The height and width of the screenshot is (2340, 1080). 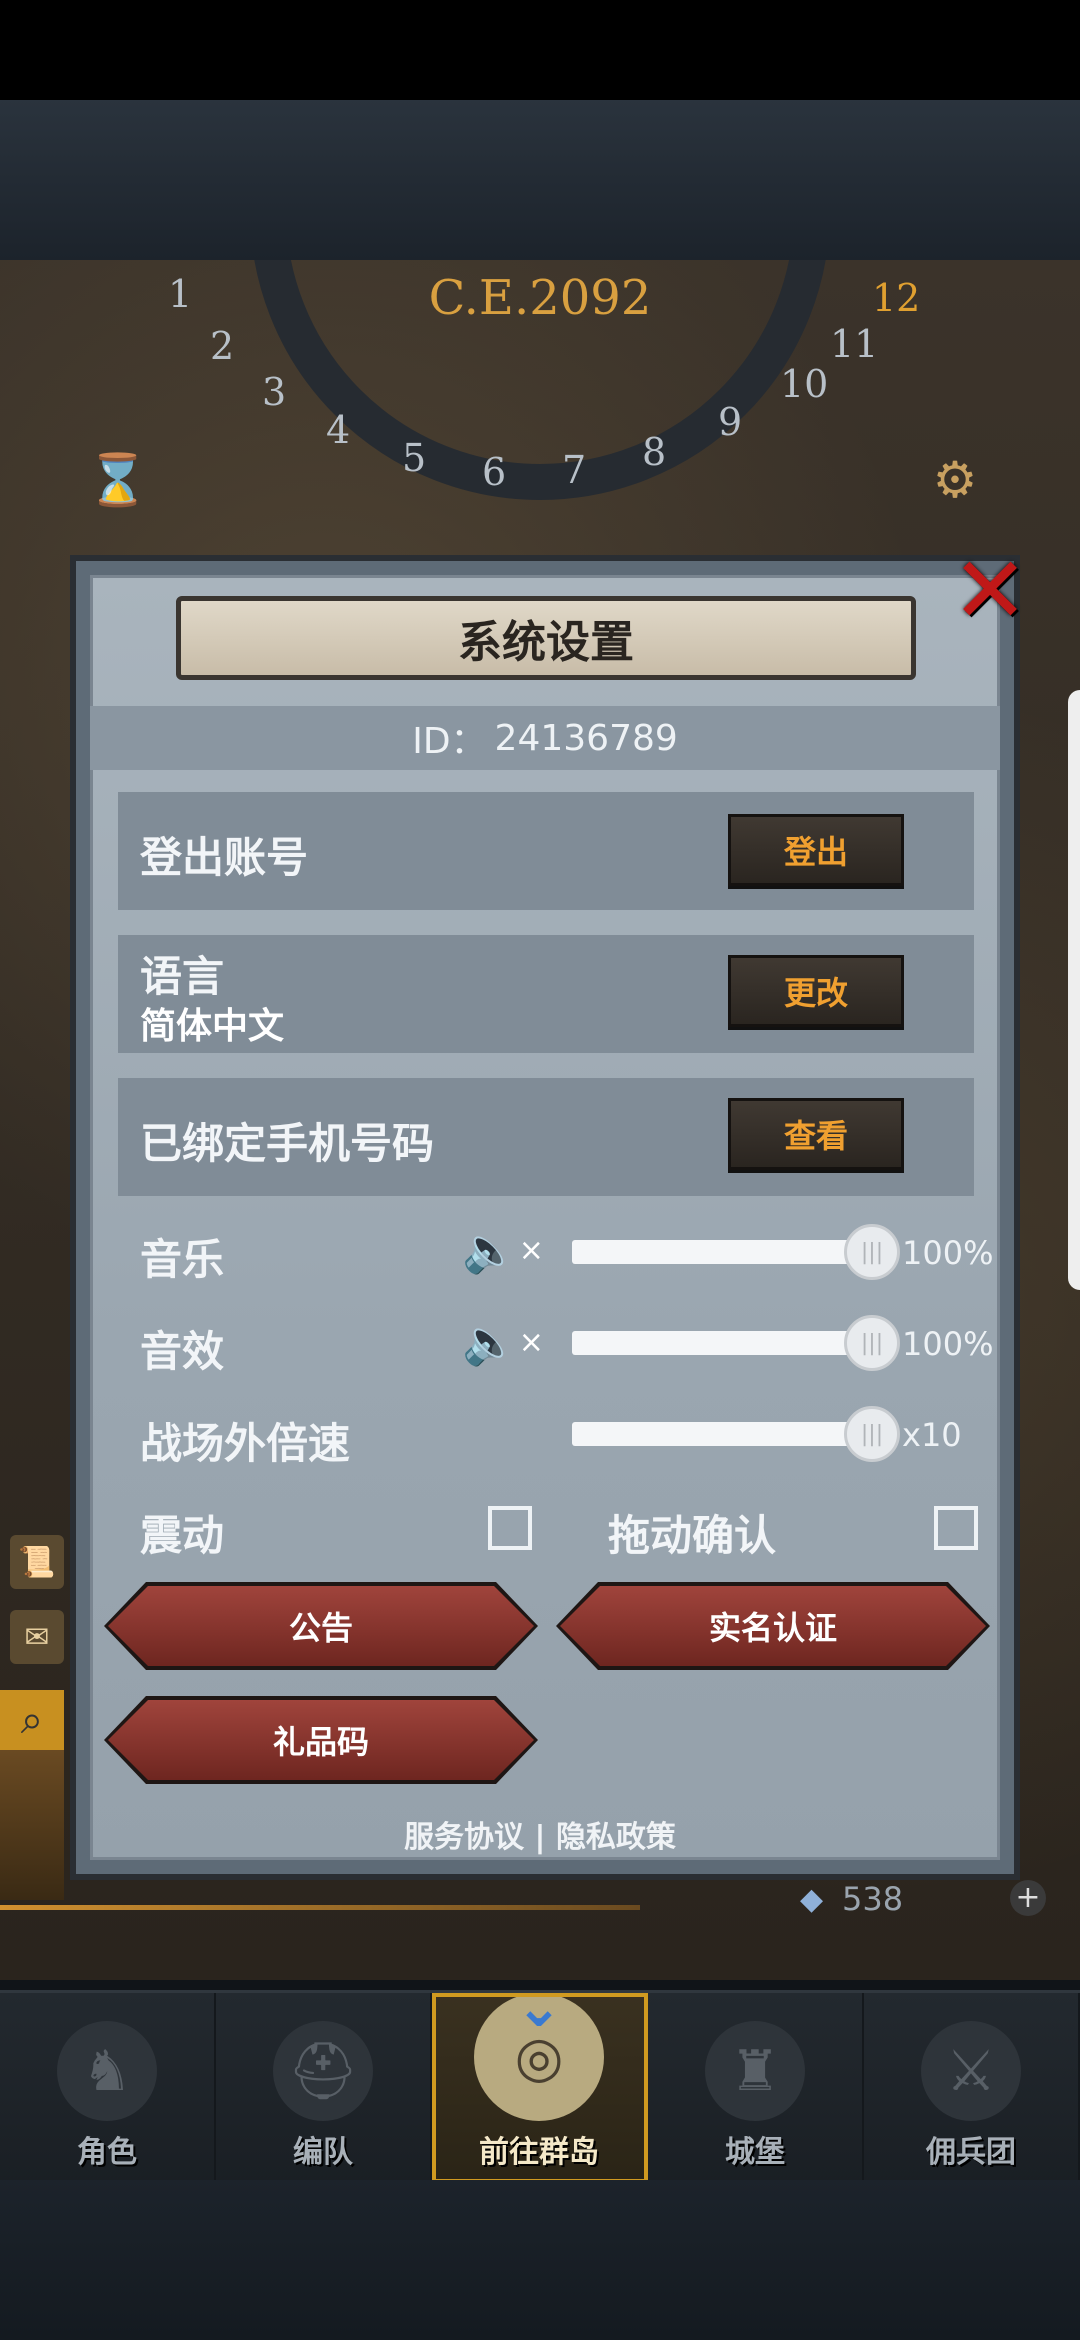 I want to click on dial-number: 3, so click(x=274, y=392).